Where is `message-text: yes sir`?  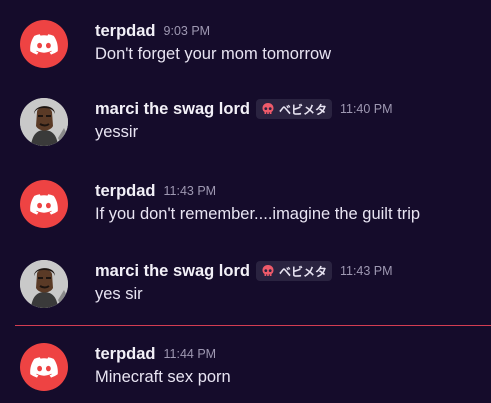 message-text: yes sir is located at coordinates (119, 294).